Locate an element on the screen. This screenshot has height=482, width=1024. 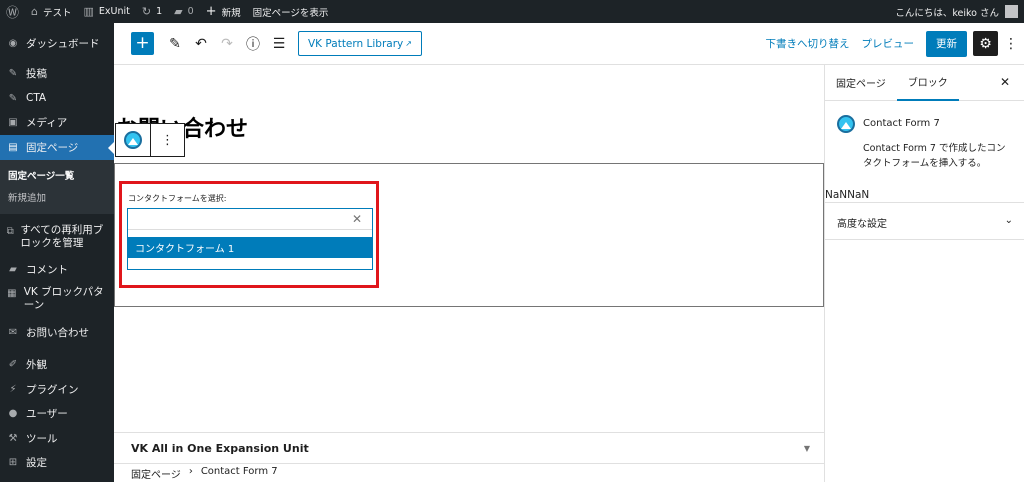
tab-block: ブロック is located at coordinates (927, 83).